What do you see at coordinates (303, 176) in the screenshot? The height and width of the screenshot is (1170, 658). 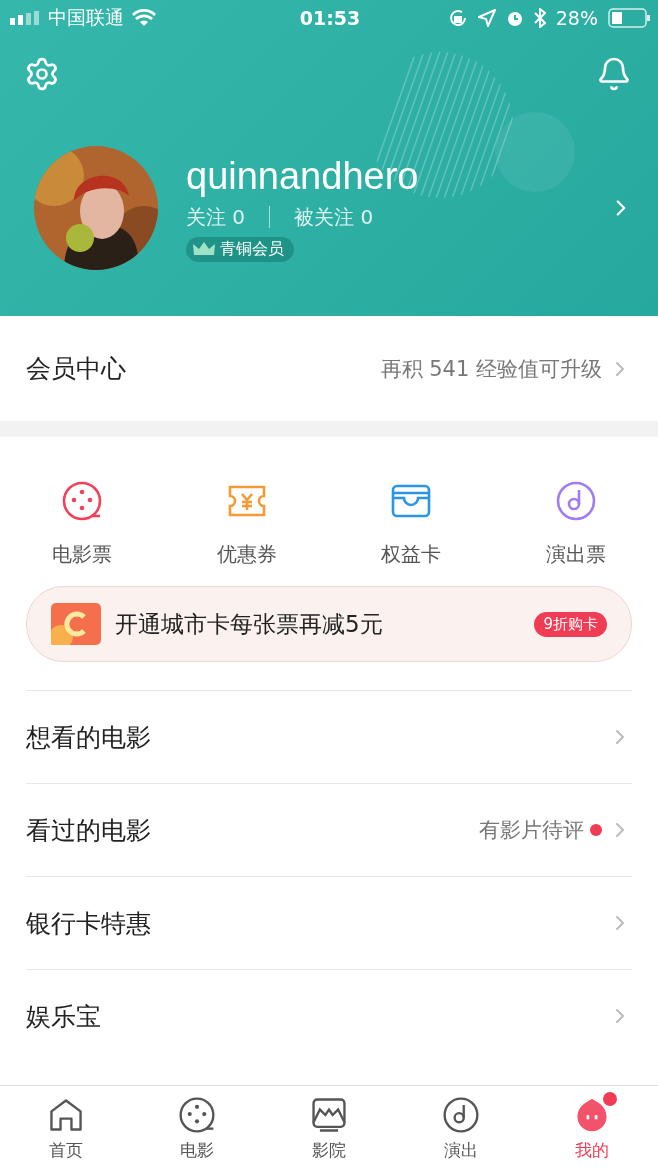 I see `username: quinnandhero` at bounding box center [303, 176].